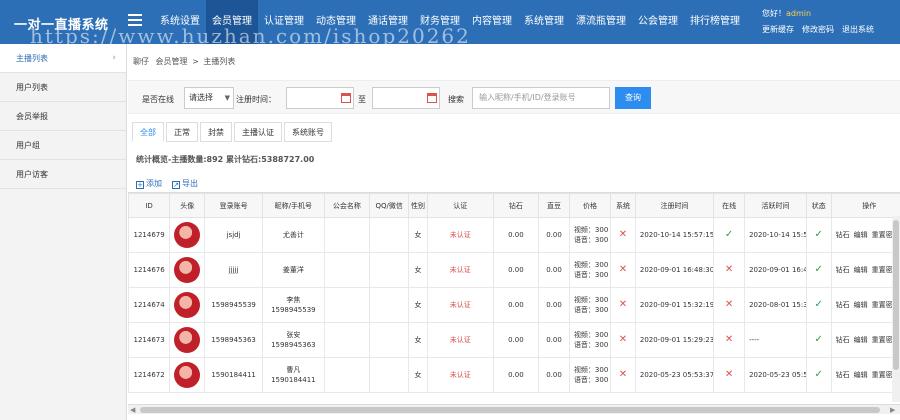  I want to click on chevron-down-icon: ▼, so click(227, 98).